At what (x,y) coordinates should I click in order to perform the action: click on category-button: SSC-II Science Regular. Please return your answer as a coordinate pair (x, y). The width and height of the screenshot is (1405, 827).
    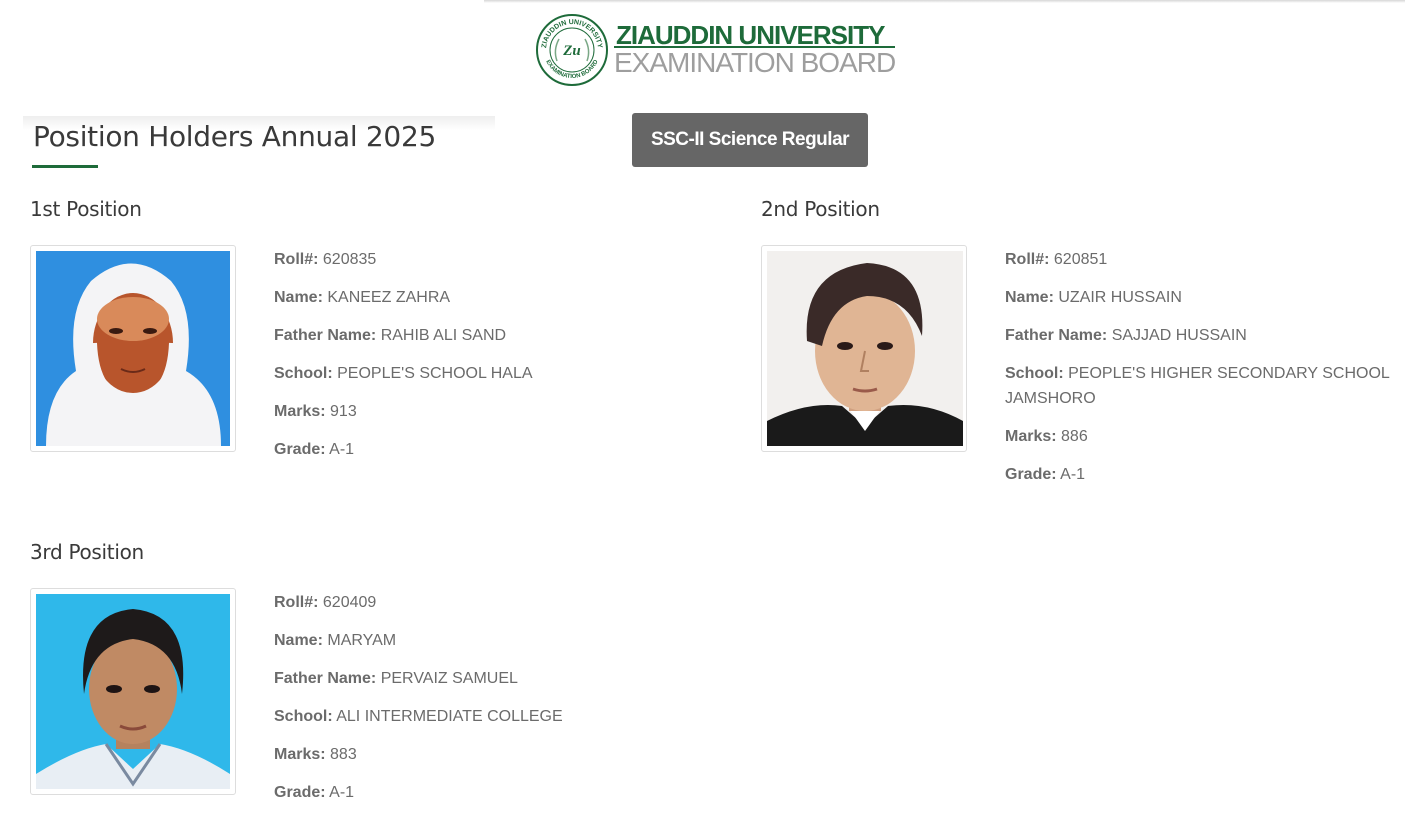
    Looking at the image, I should click on (750, 140).